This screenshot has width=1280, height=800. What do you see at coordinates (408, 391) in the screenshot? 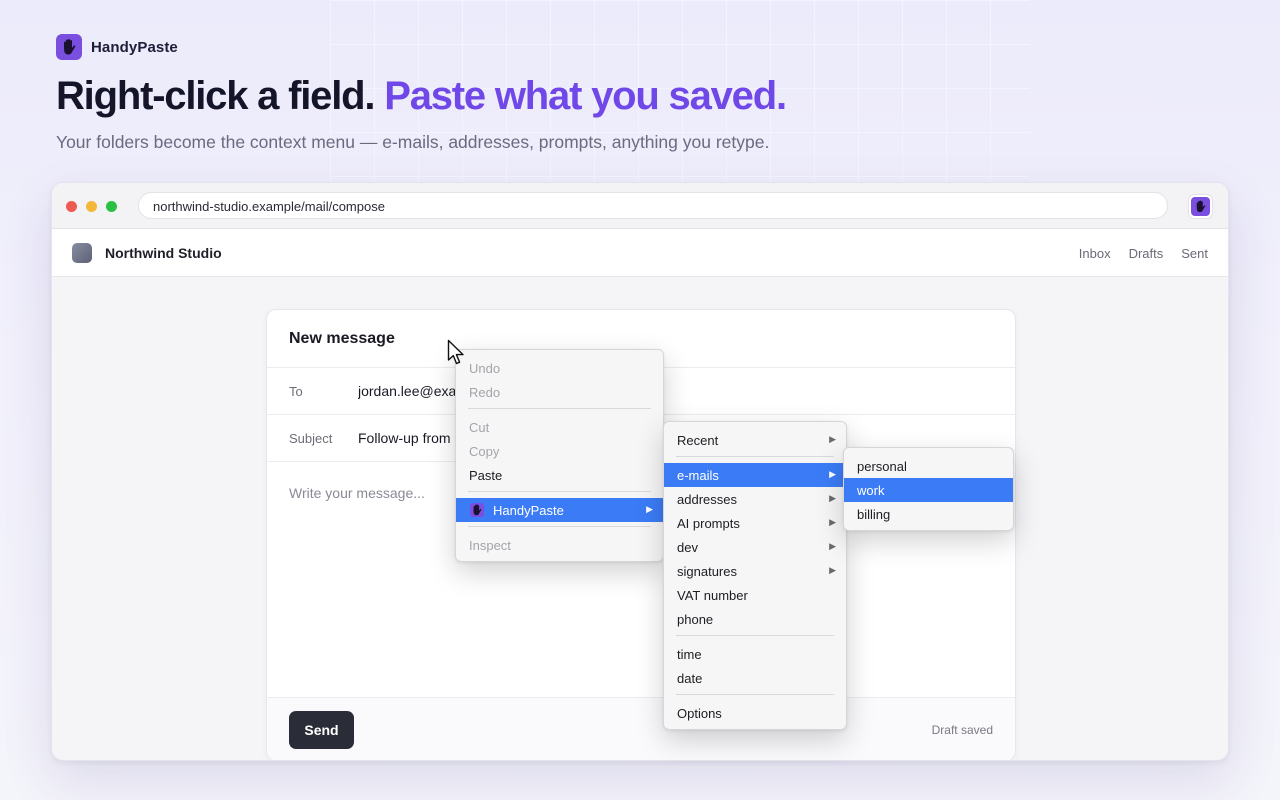
I see `to-field: jordan.lee@exam` at bounding box center [408, 391].